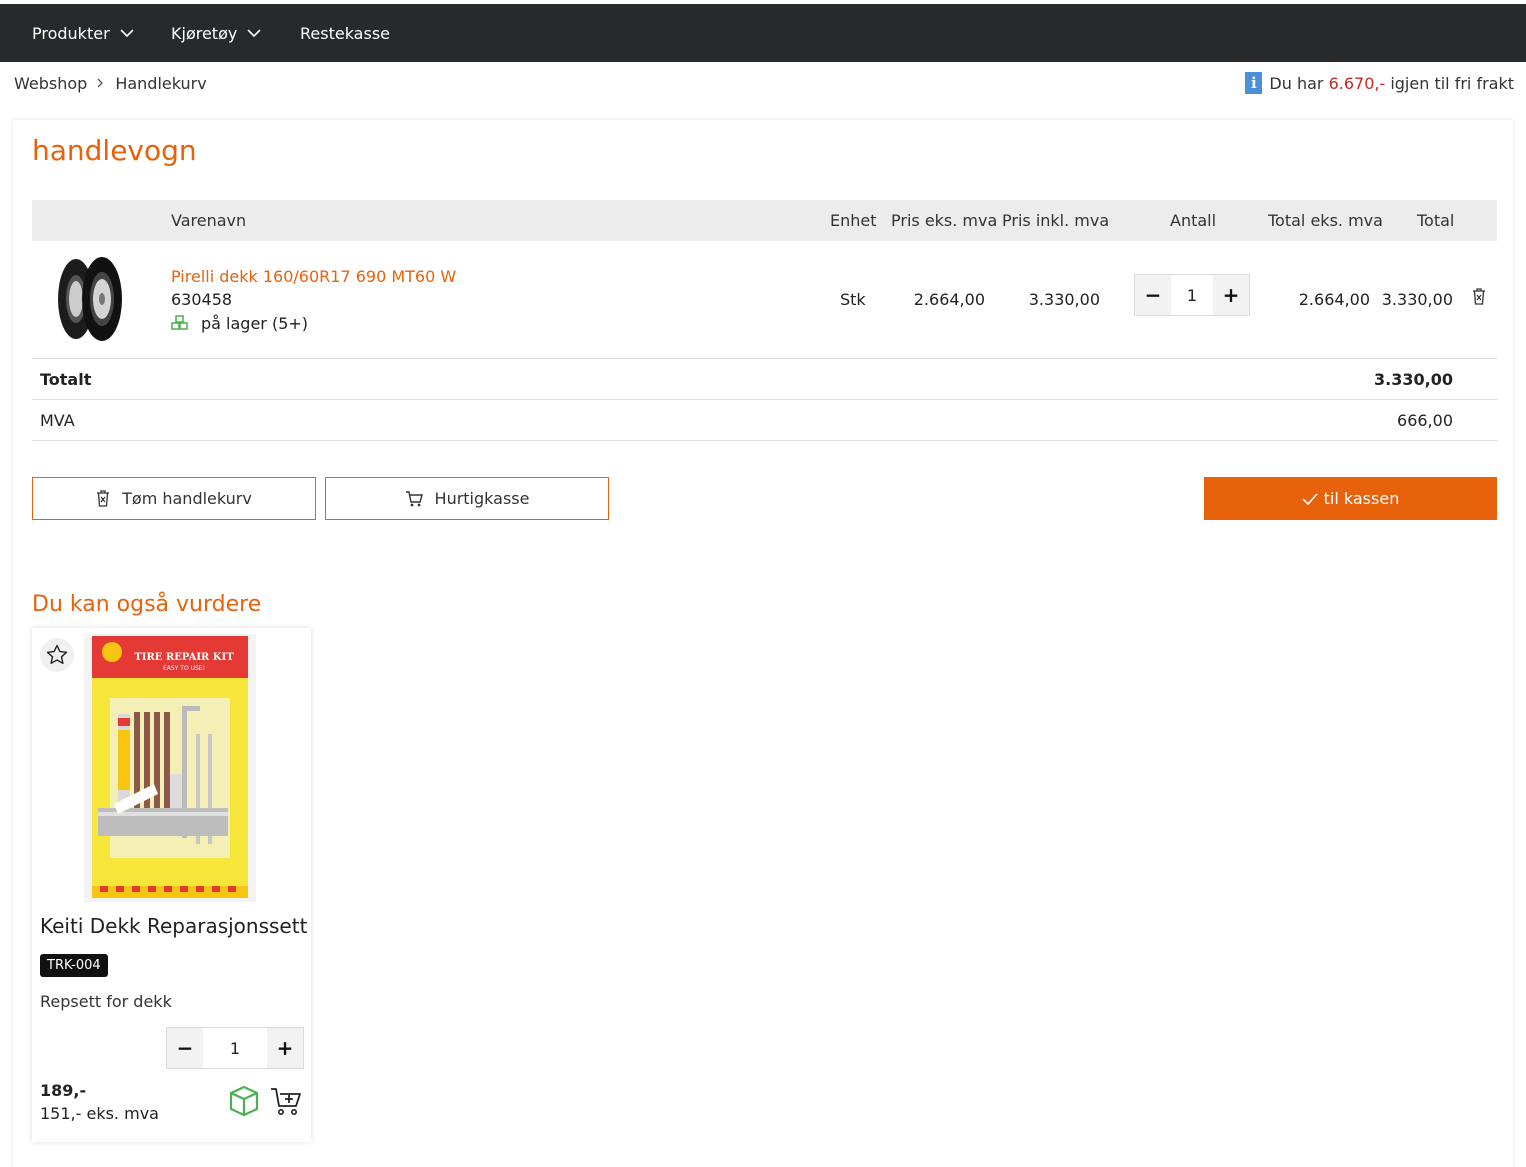 Image resolution: width=1526 pixels, height=1167 pixels. What do you see at coordinates (285, 1048) in the screenshot?
I see `card-increase-quantity-button: +` at bounding box center [285, 1048].